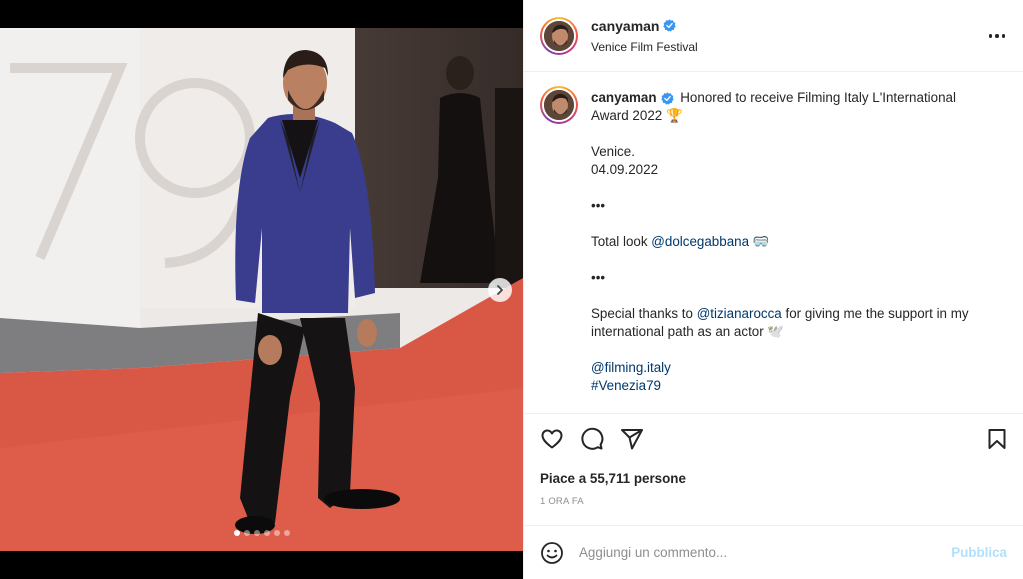 The width and height of the screenshot is (1023, 579). What do you see at coordinates (997, 36) in the screenshot?
I see `more-options-button` at bounding box center [997, 36].